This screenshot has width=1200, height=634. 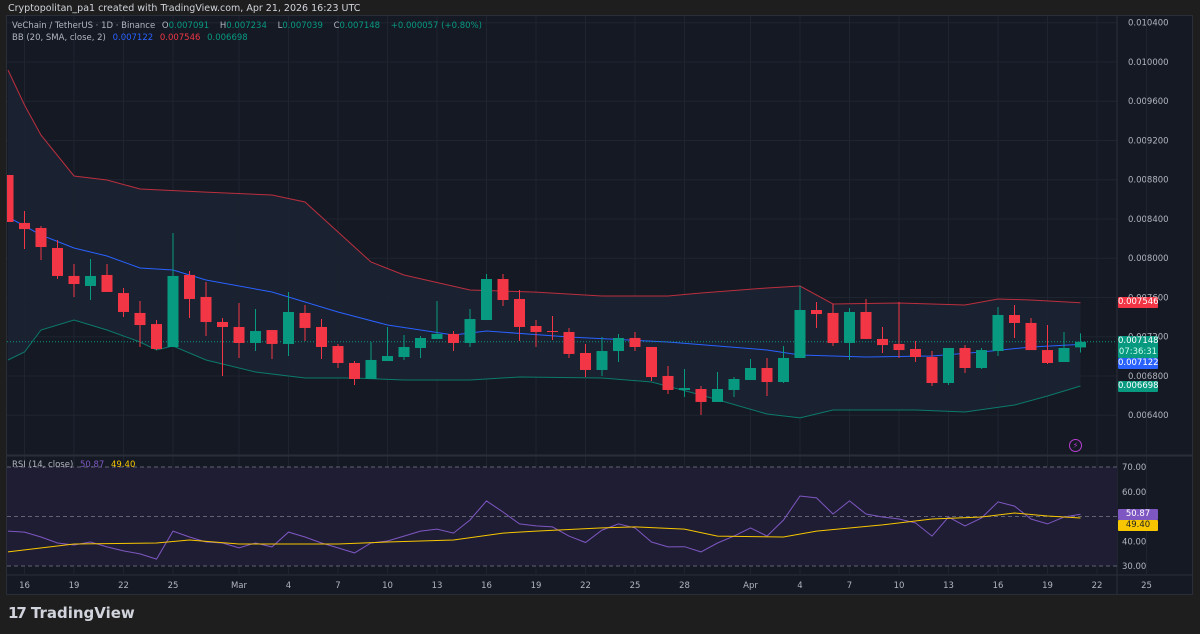 I want to click on rsi-value: 50.87, so click(x=92, y=465).